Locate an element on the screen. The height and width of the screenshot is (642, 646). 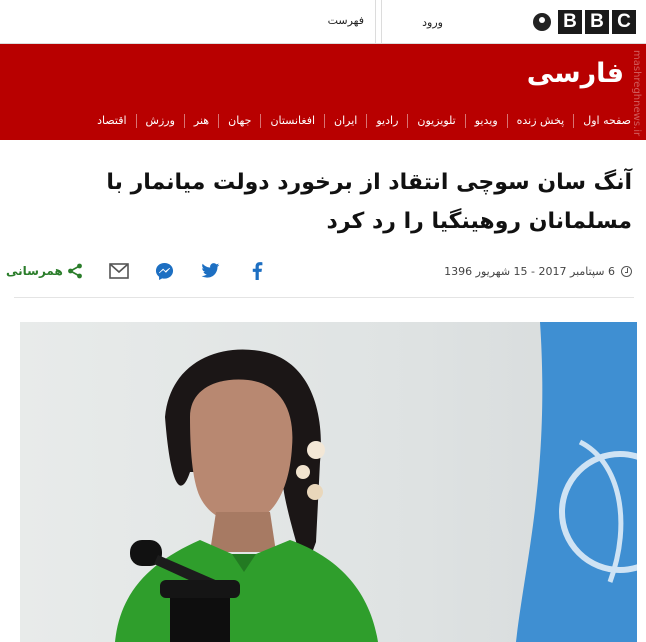
site-brand: فارسی is located at coordinates (575, 73).